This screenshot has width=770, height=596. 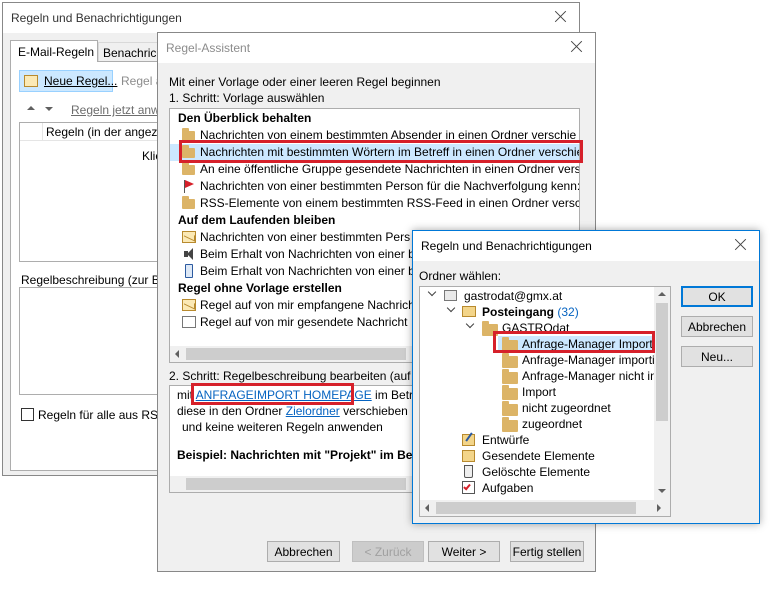 I want to click on tree-item: Anfrage-Manager nicht in, so click(x=577, y=376).